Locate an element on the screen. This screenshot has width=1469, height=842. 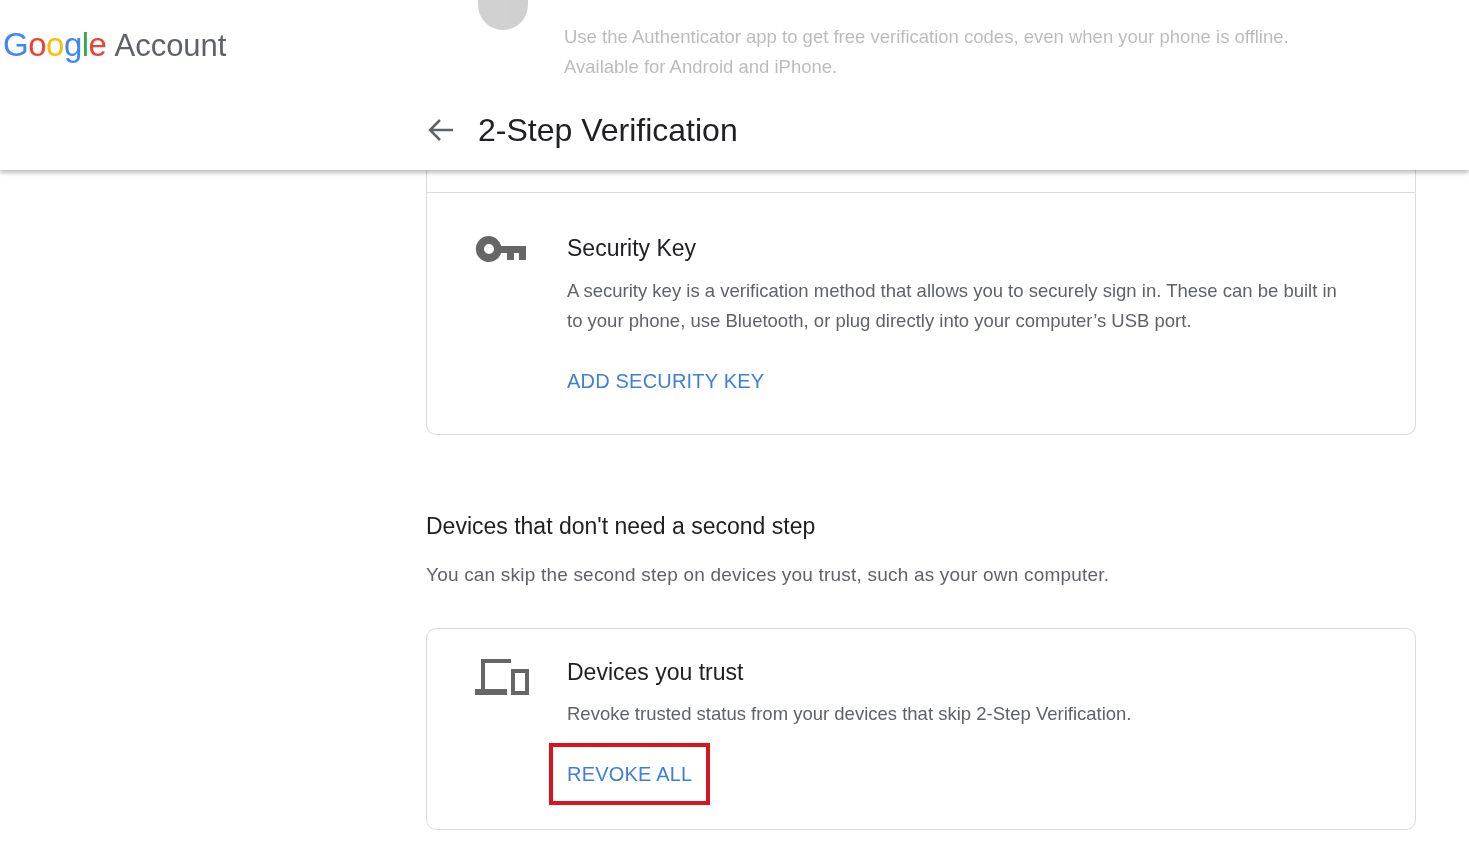
card-title: Security Key is located at coordinates (632, 248).